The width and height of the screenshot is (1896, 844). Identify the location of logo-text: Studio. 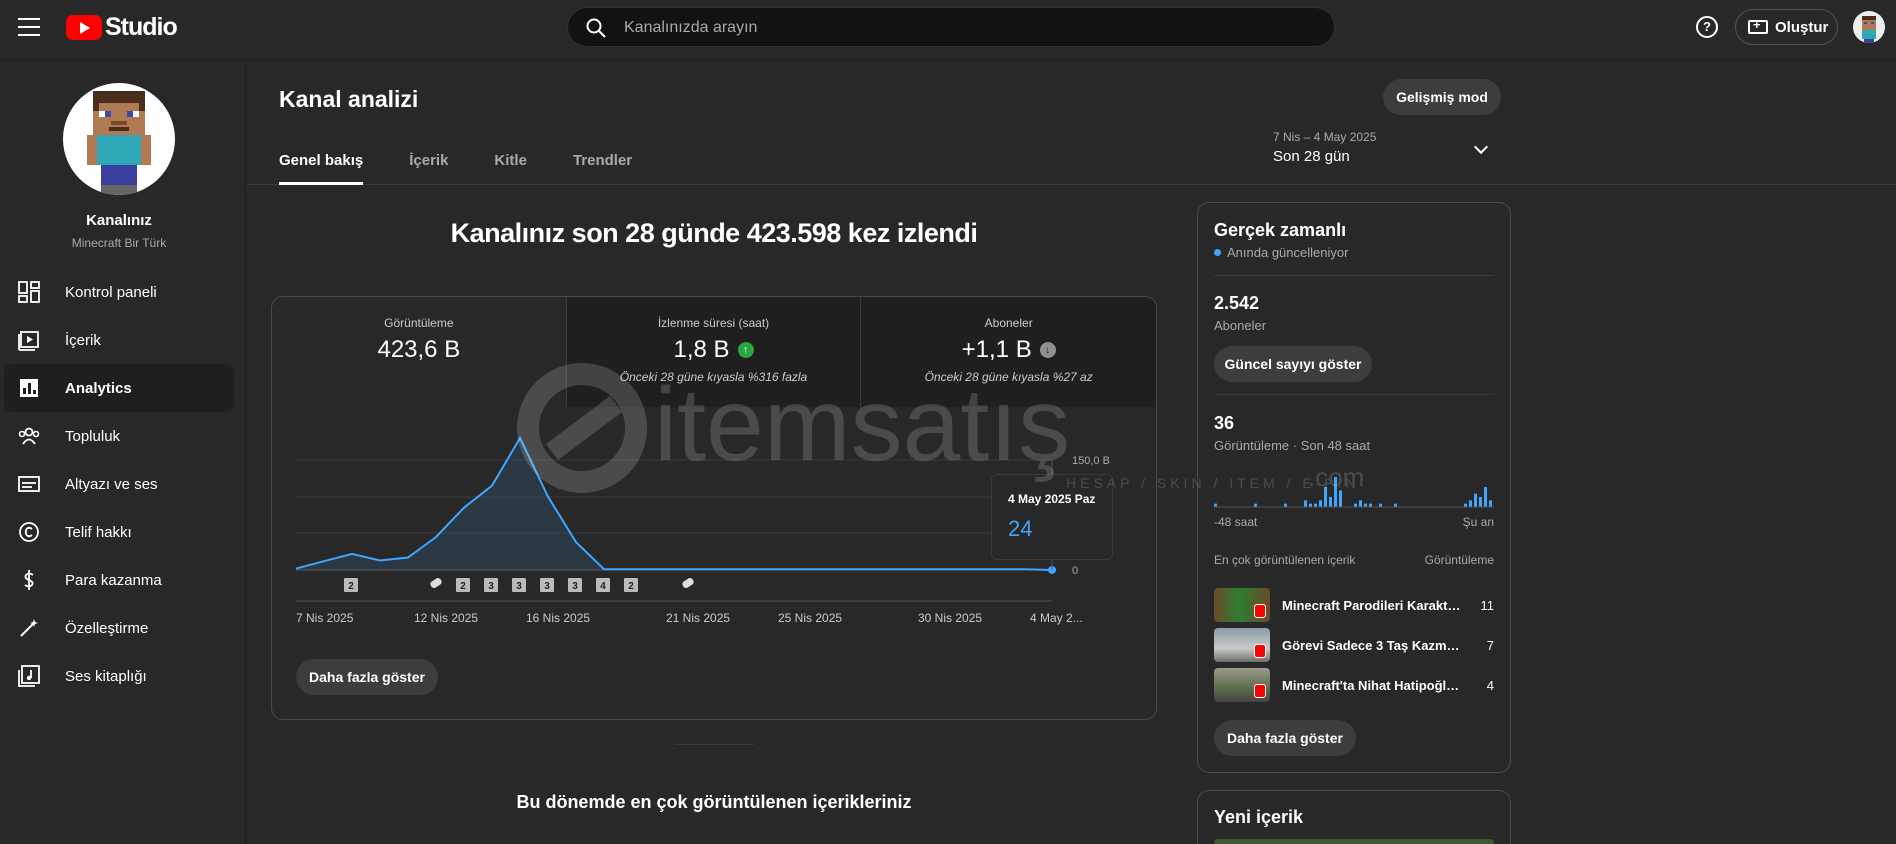
(141, 27).